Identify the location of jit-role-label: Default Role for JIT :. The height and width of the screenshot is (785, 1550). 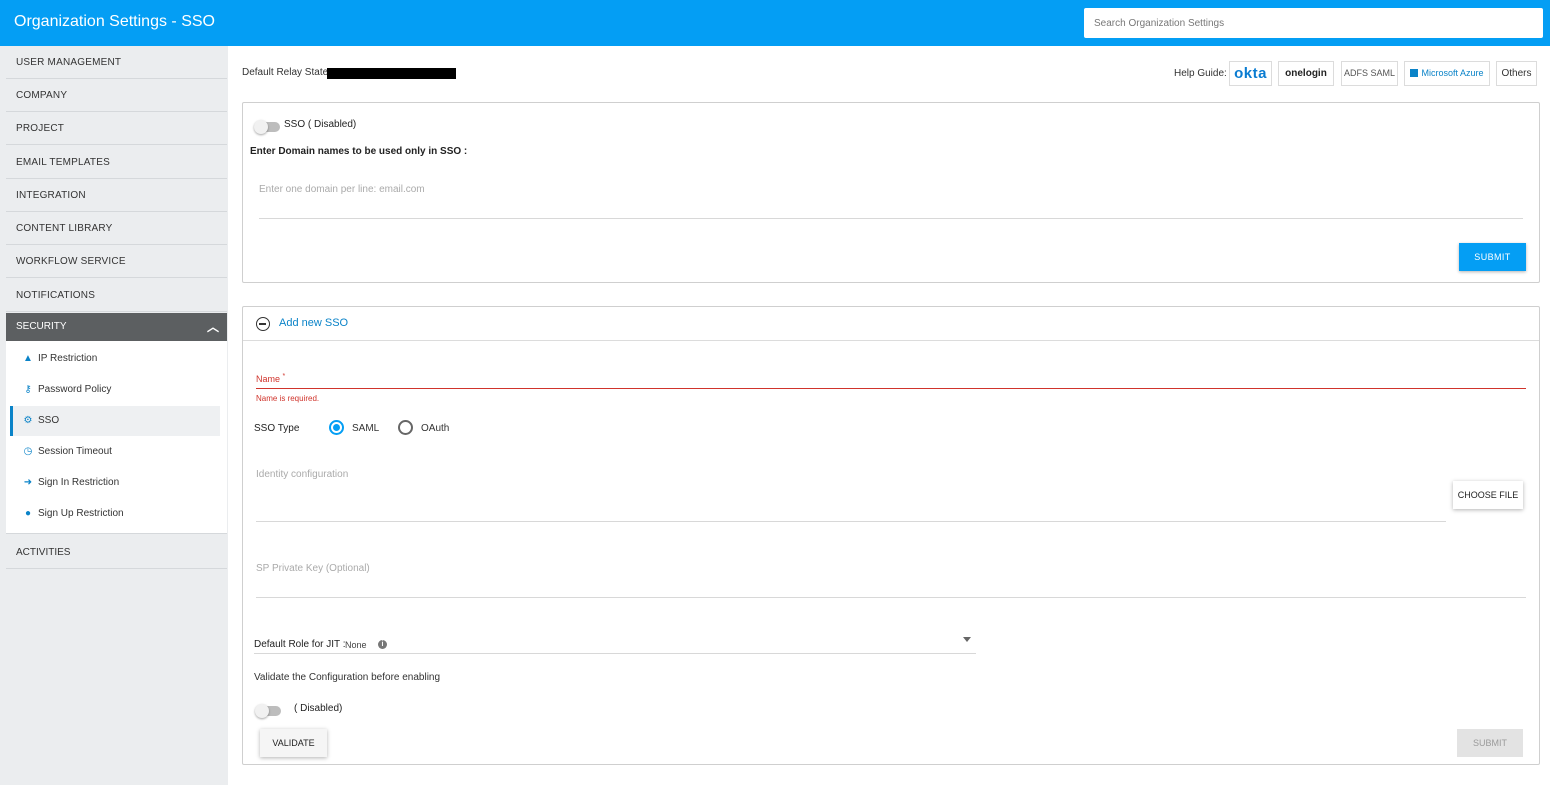
(300, 644).